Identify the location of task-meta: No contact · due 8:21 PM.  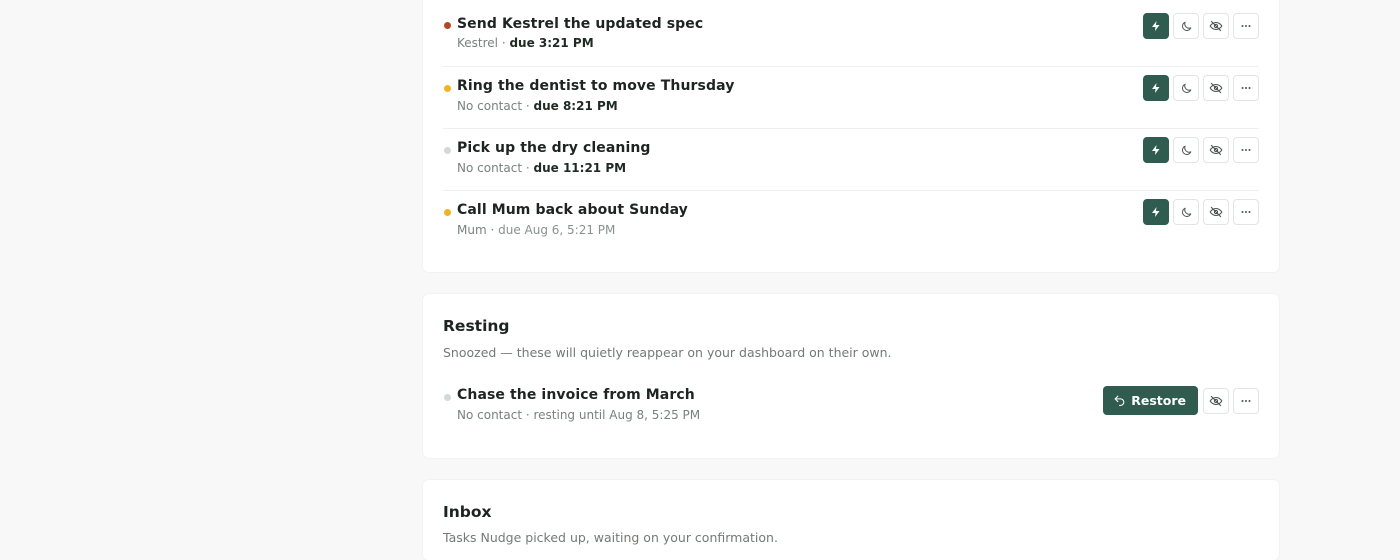
(537, 106).